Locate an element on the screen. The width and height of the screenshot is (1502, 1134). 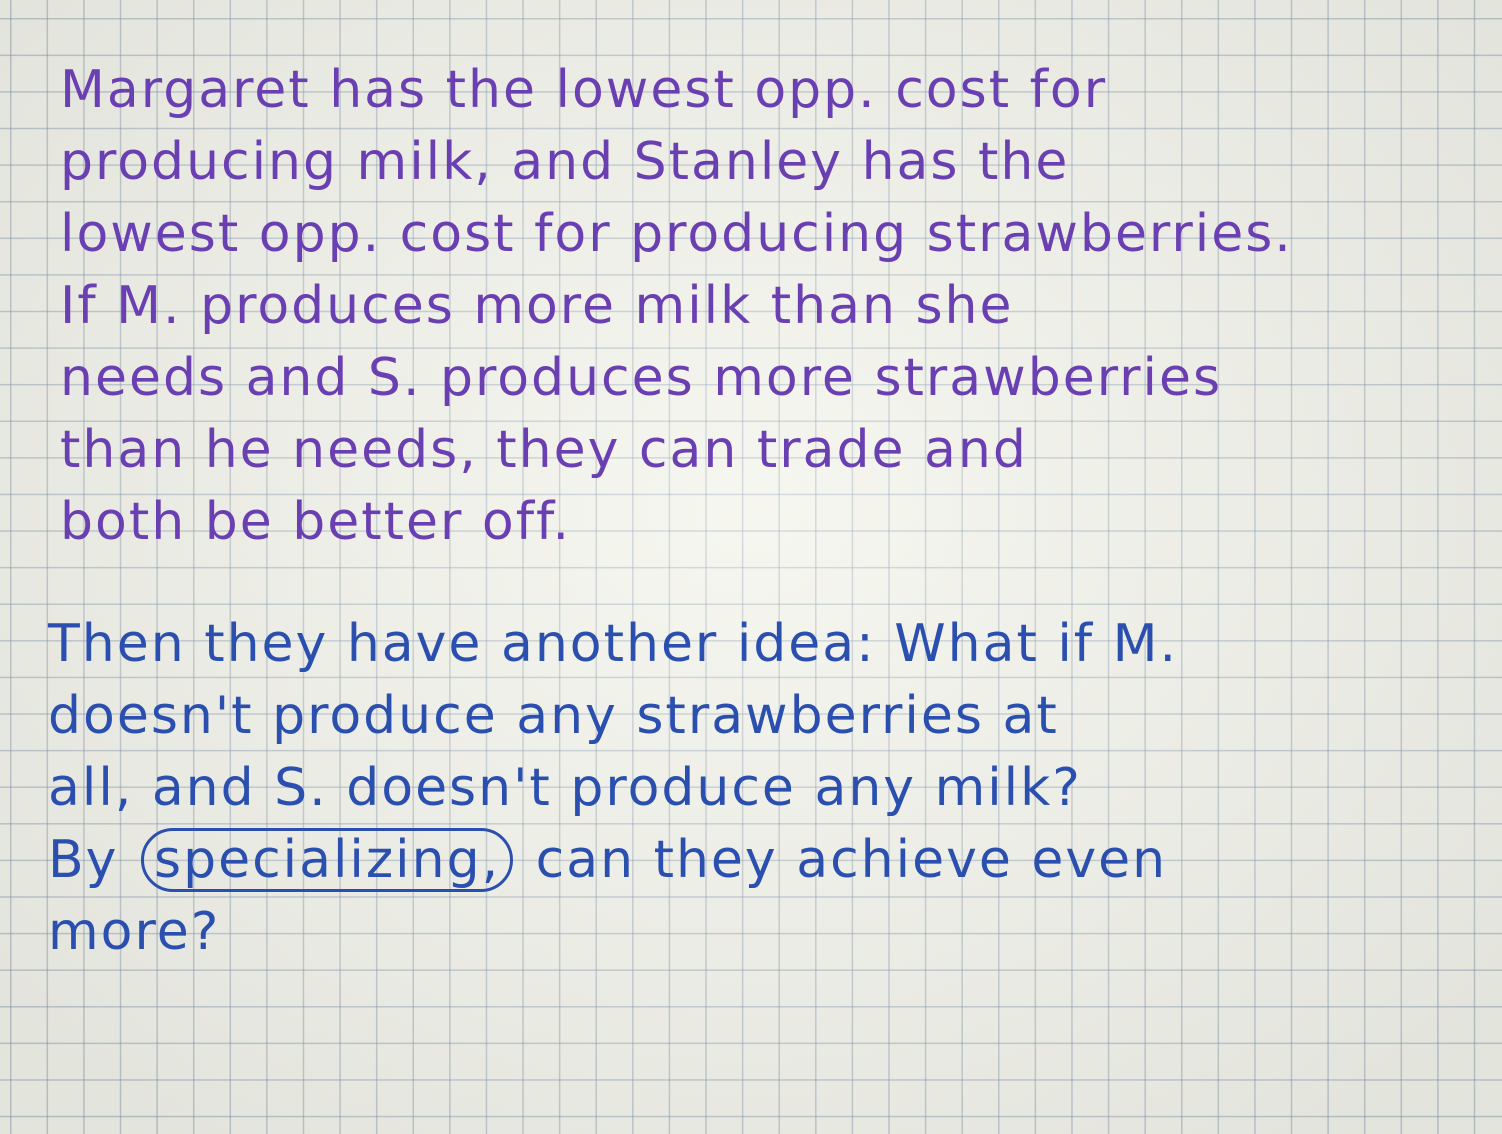
handwritten-line: Then they have another idea: What if M. is located at coordinates (613, 644).